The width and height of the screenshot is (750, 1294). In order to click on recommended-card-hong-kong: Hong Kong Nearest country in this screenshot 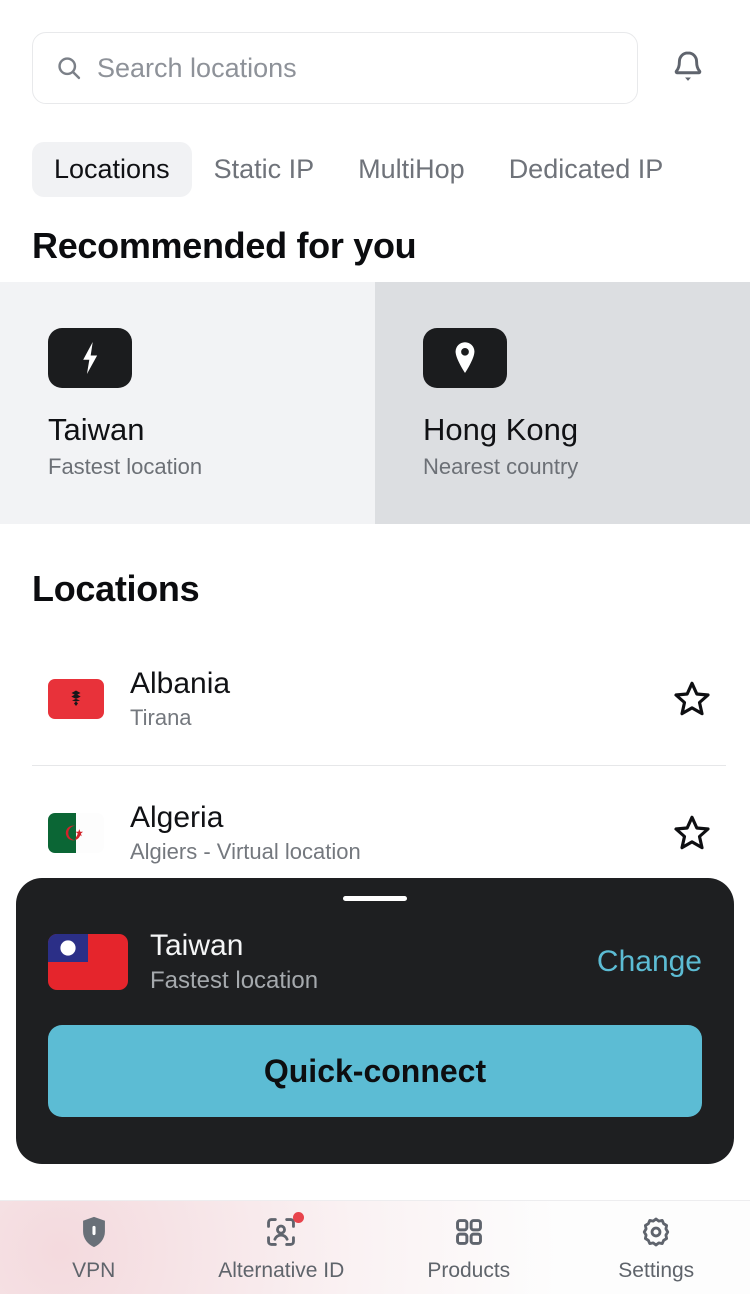, I will do `click(562, 403)`.